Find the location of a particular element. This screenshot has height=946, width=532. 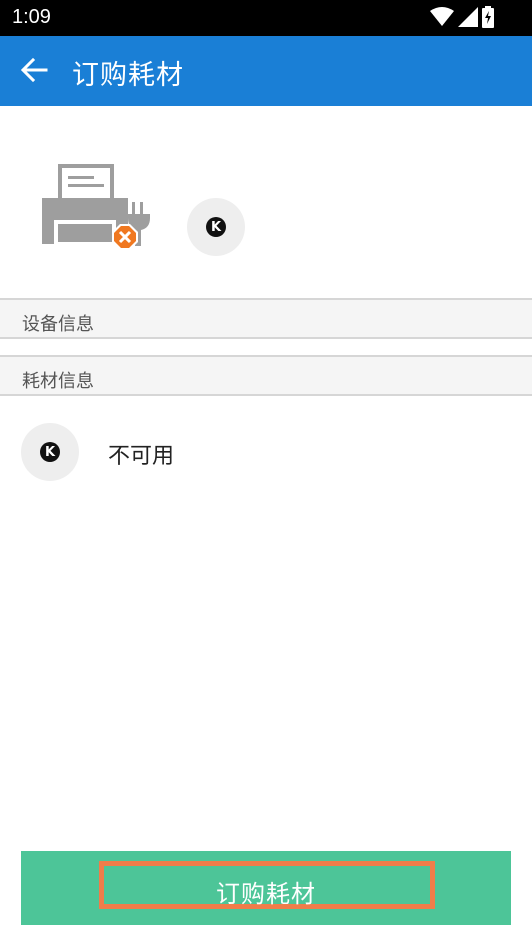

printer-offline-icon is located at coordinates (98, 212).